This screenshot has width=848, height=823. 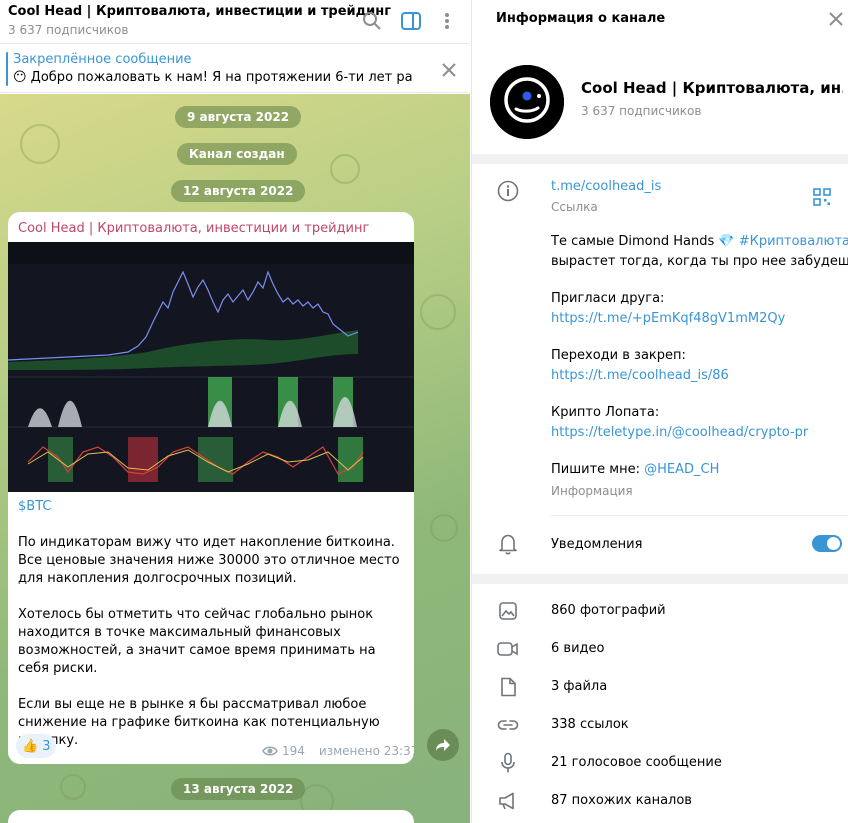 What do you see at coordinates (34, 506) in the screenshot?
I see `post-cashtag: $BTC` at bounding box center [34, 506].